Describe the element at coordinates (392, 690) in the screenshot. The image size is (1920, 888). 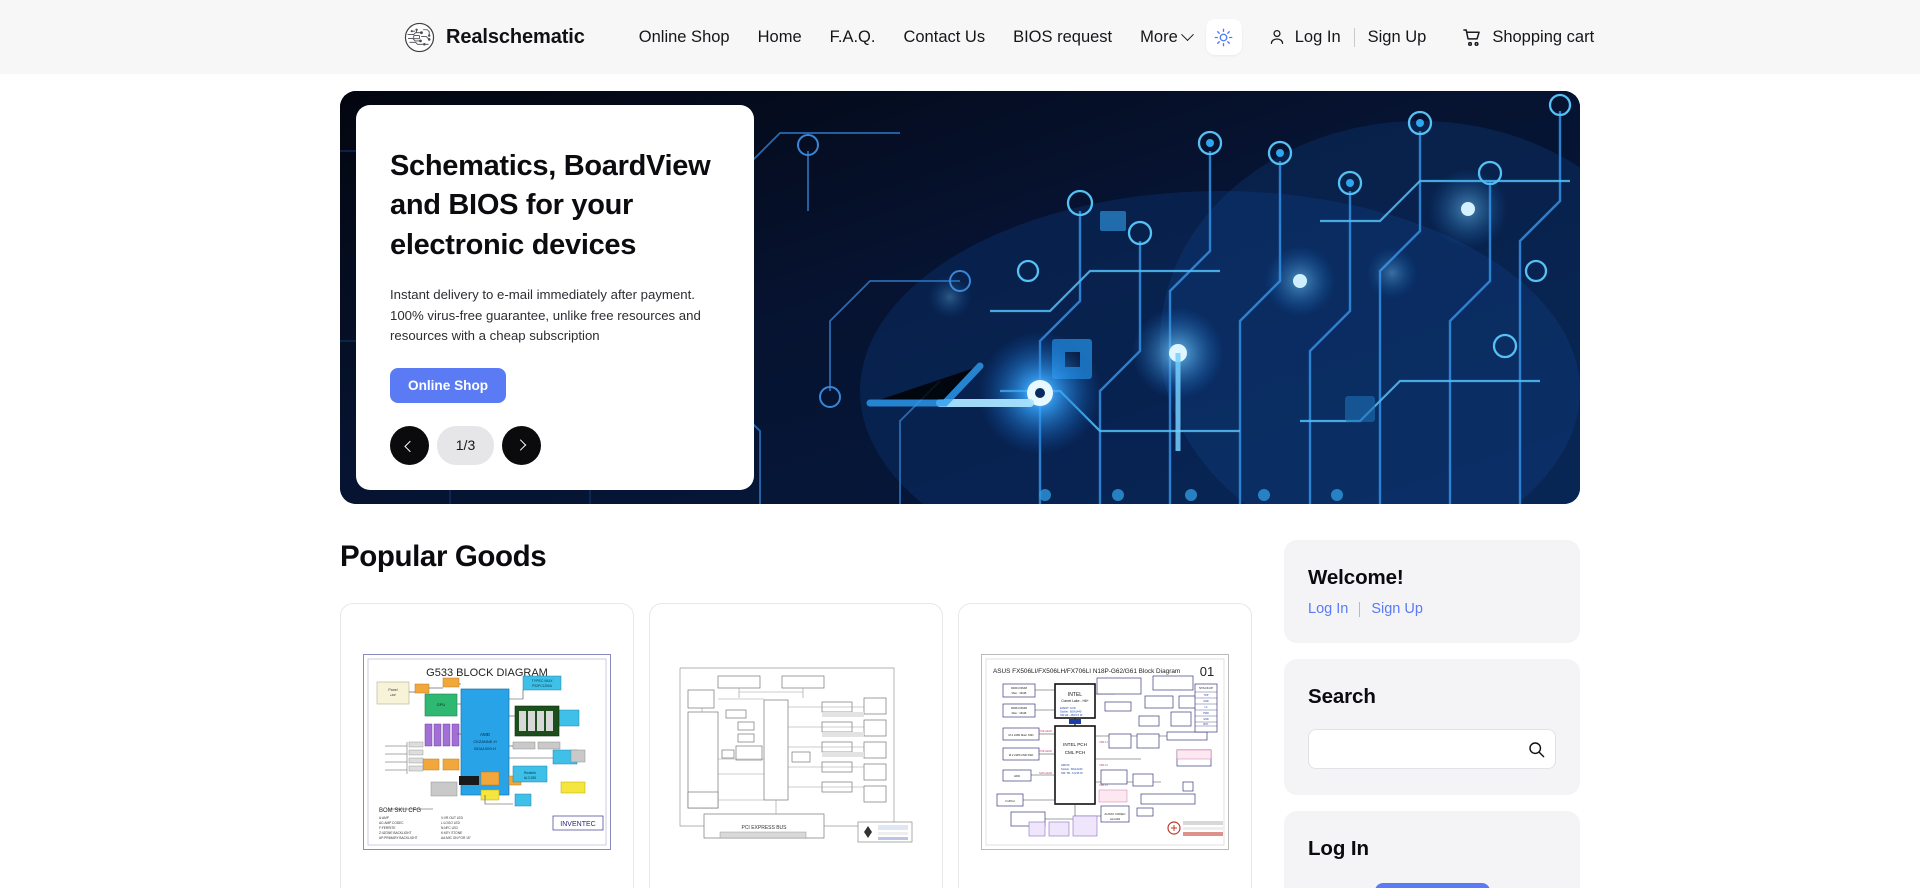
I see `svg-text: Panel` at that location.